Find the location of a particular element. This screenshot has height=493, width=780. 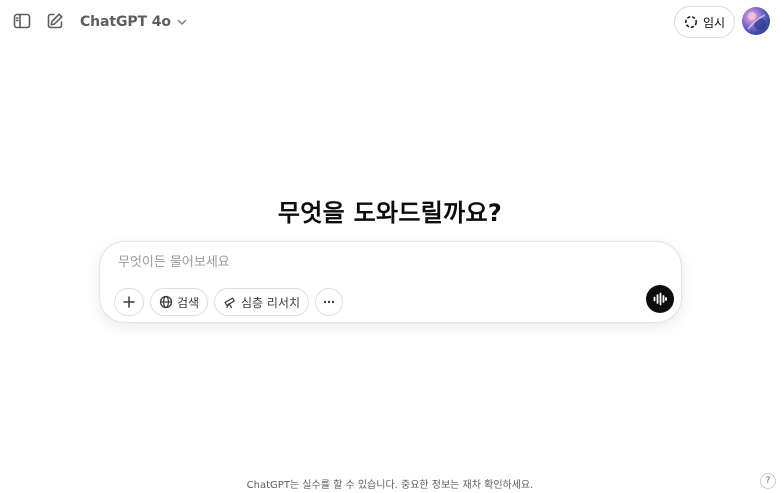

prompt-input is located at coordinates (388, 262).